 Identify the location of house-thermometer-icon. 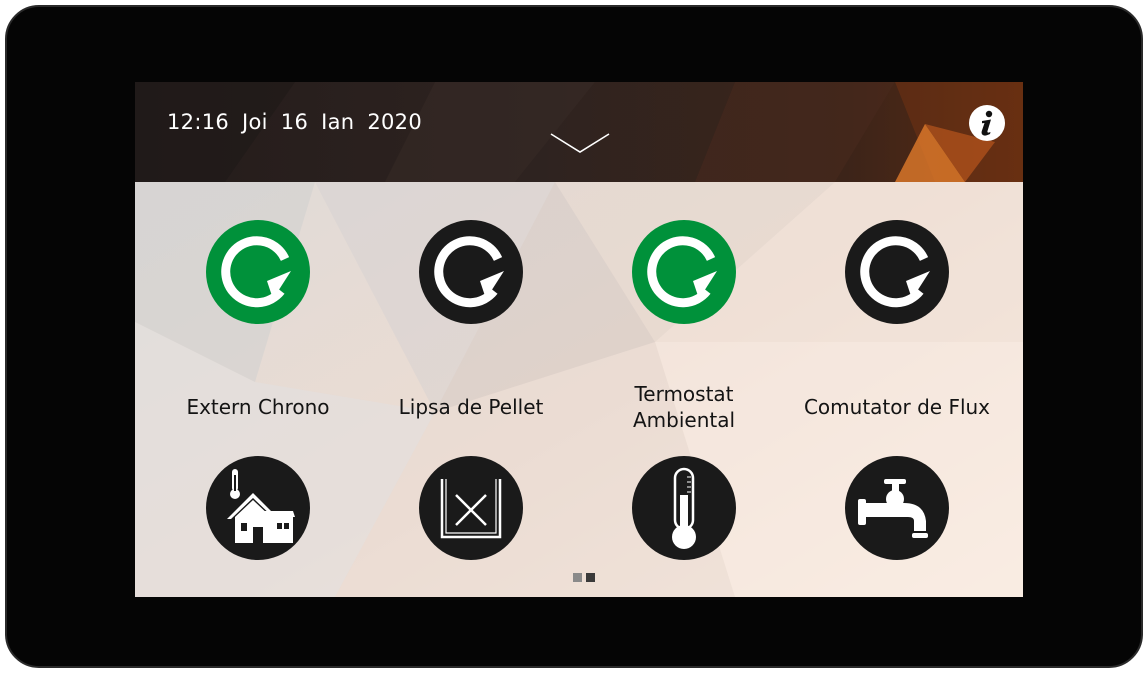
(258, 508).